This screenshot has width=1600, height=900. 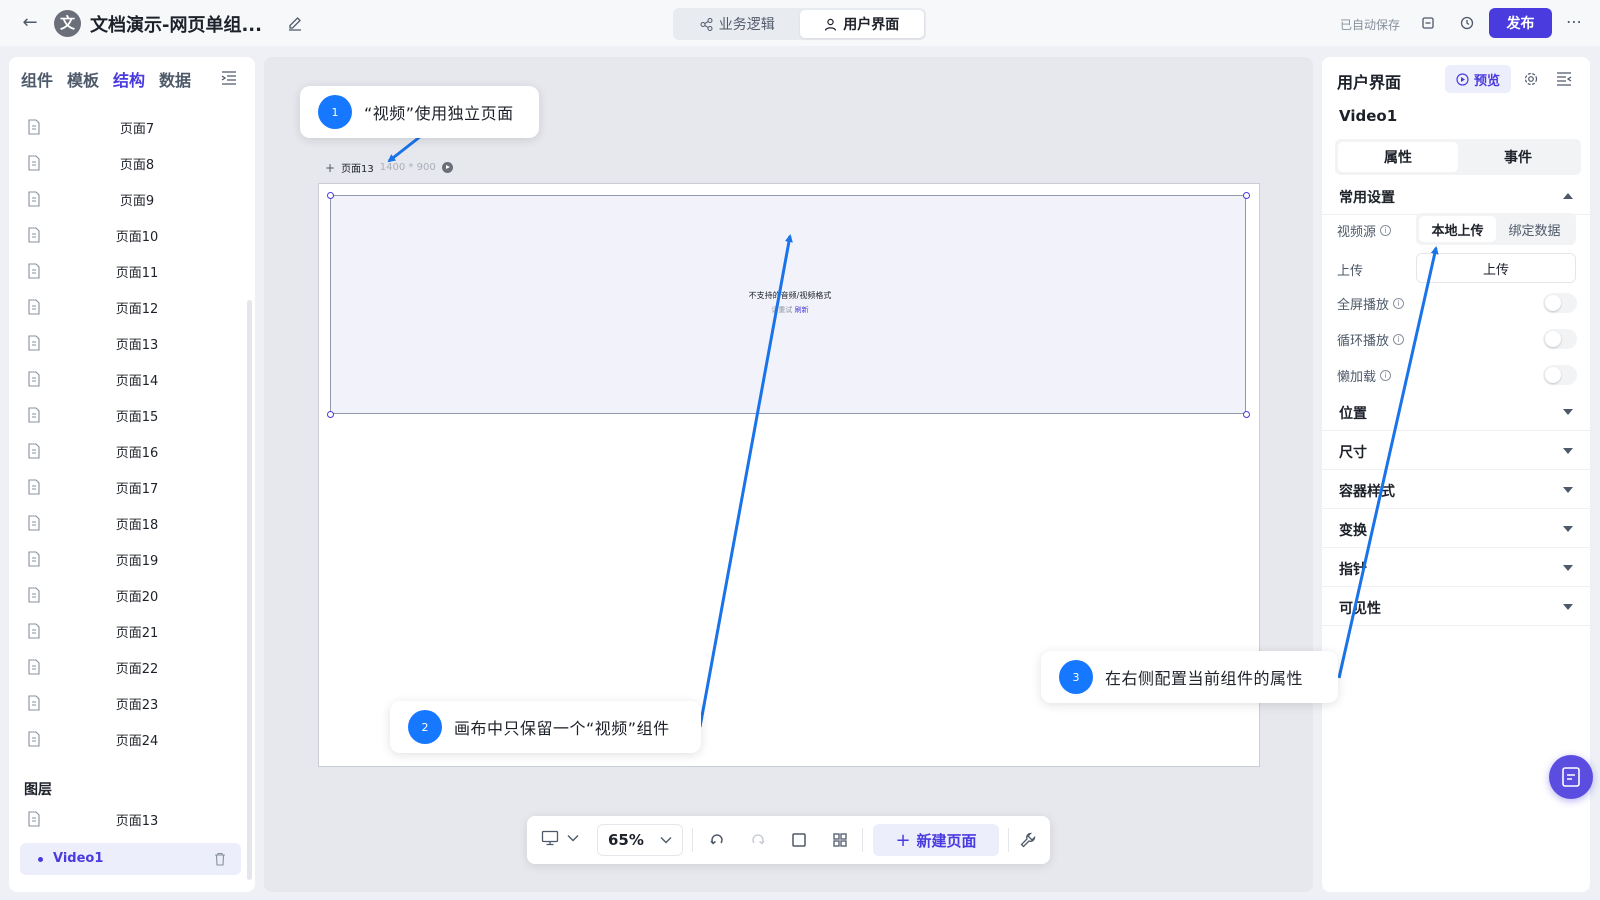 What do you see at coordinates (1571, 777) in the screenshot?
I see `assistant-chat-button` at bounding box center [1571, 777].